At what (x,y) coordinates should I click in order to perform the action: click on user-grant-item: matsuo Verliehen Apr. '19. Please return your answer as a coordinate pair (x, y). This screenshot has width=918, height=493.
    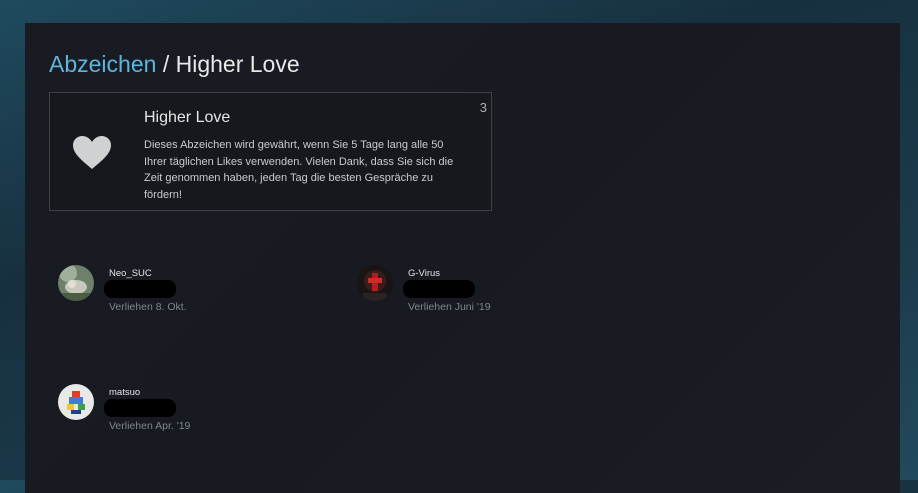
    Looking at the image, I should click on (158, 414).